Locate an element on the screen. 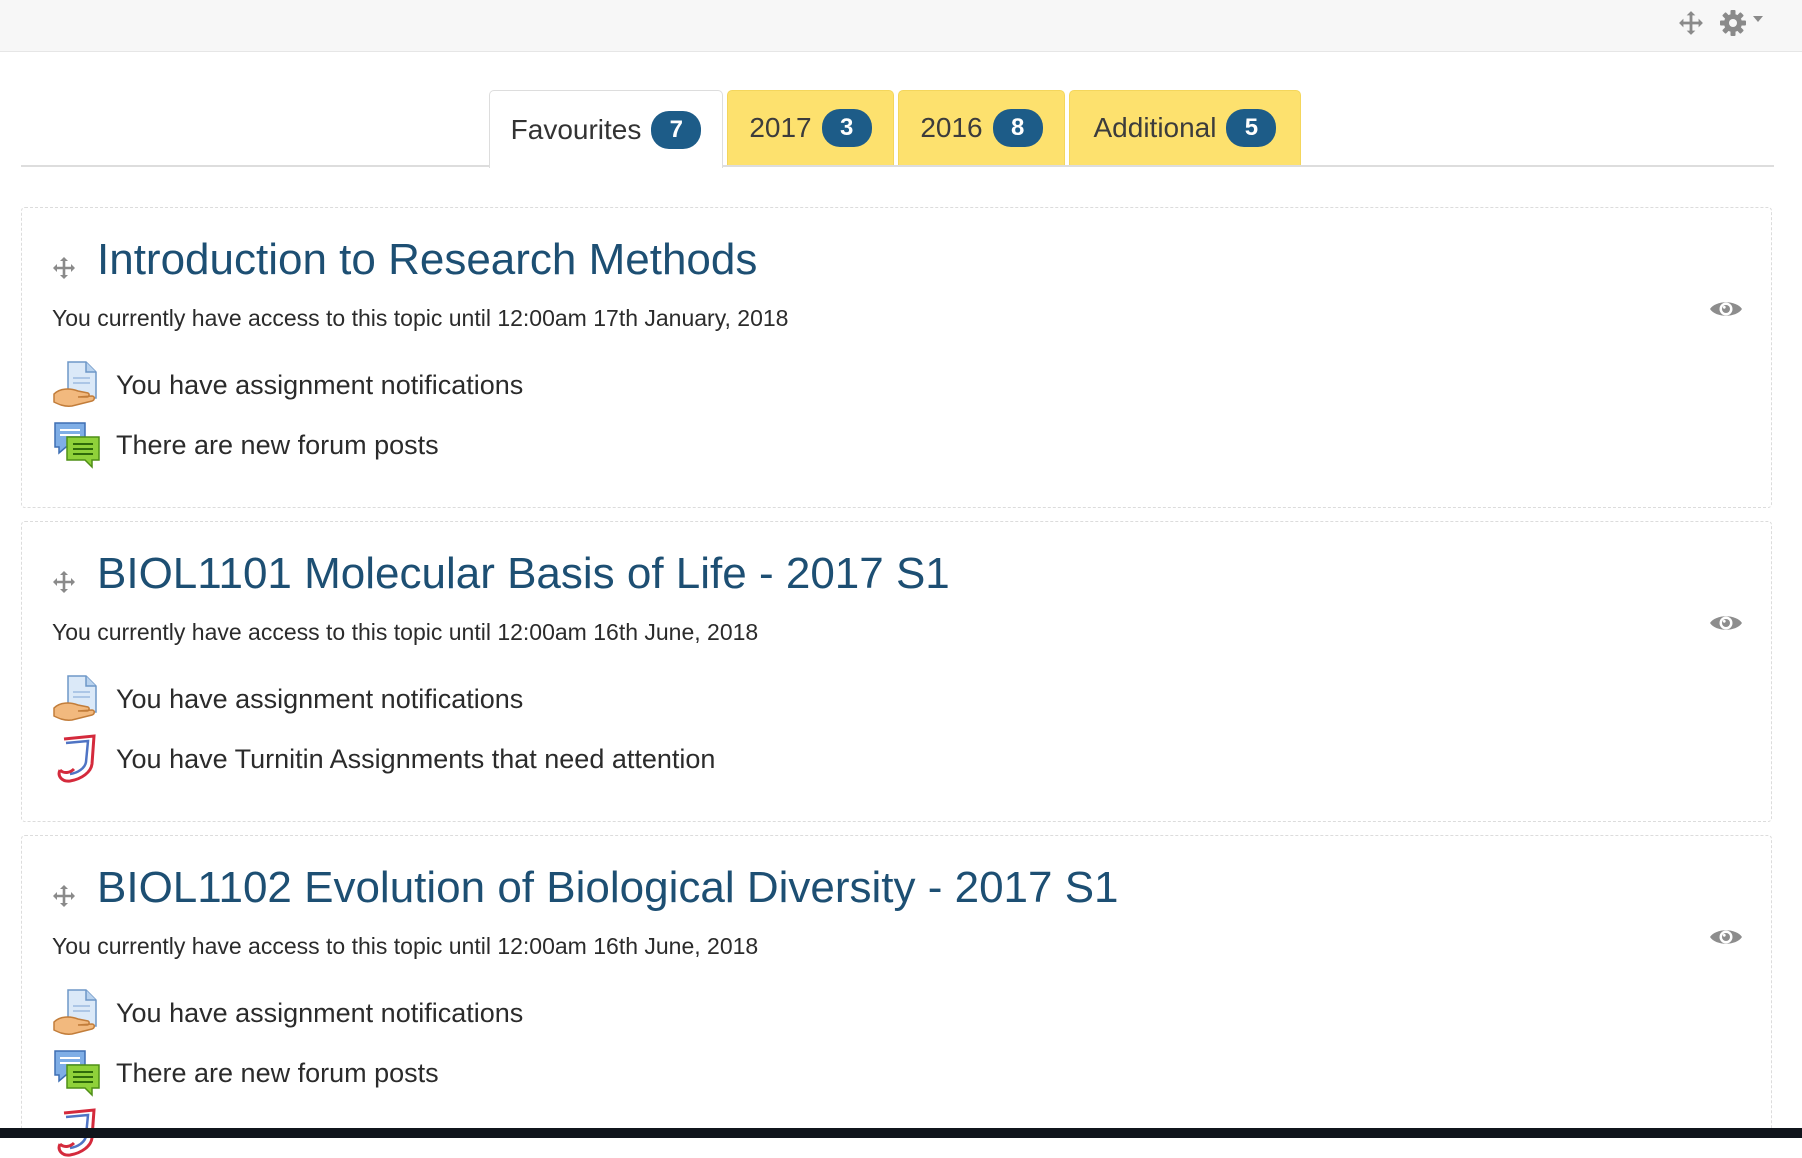 The image size is (1802, 1158). count-badge: 3 is located at coordinates (846, 128).